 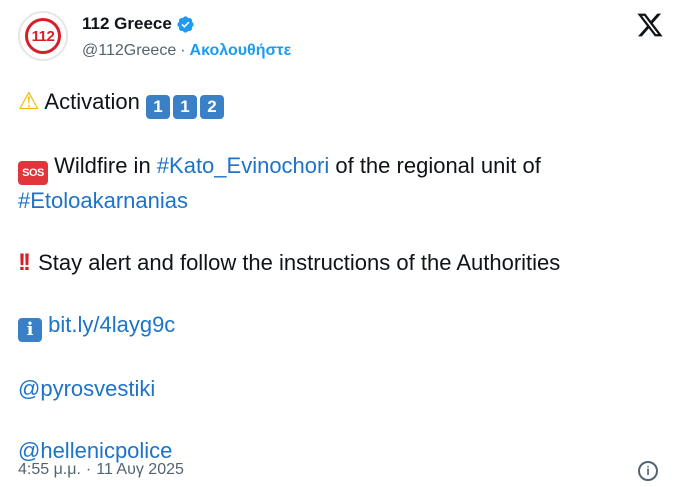 What do you see at coordinates (86, 388) in the screenshot?
I see `mention-pyrosvestiki: @pyrosvestiki` at bounding box center [86, 388].